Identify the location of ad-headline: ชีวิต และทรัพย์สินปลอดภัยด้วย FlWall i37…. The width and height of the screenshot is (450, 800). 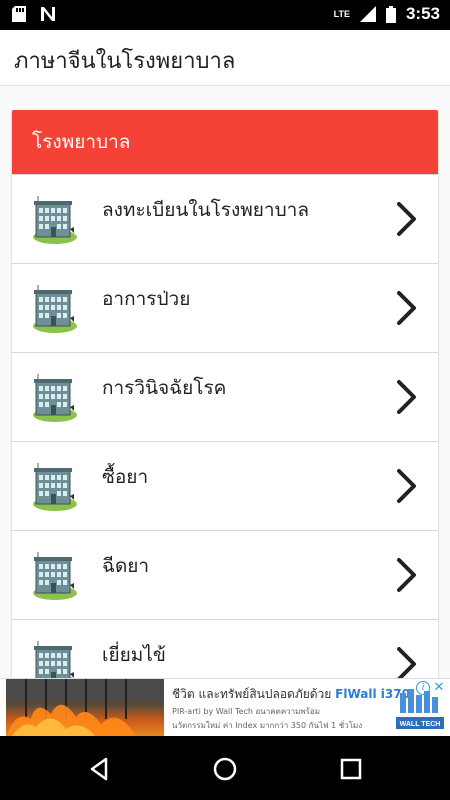
(291, 694).